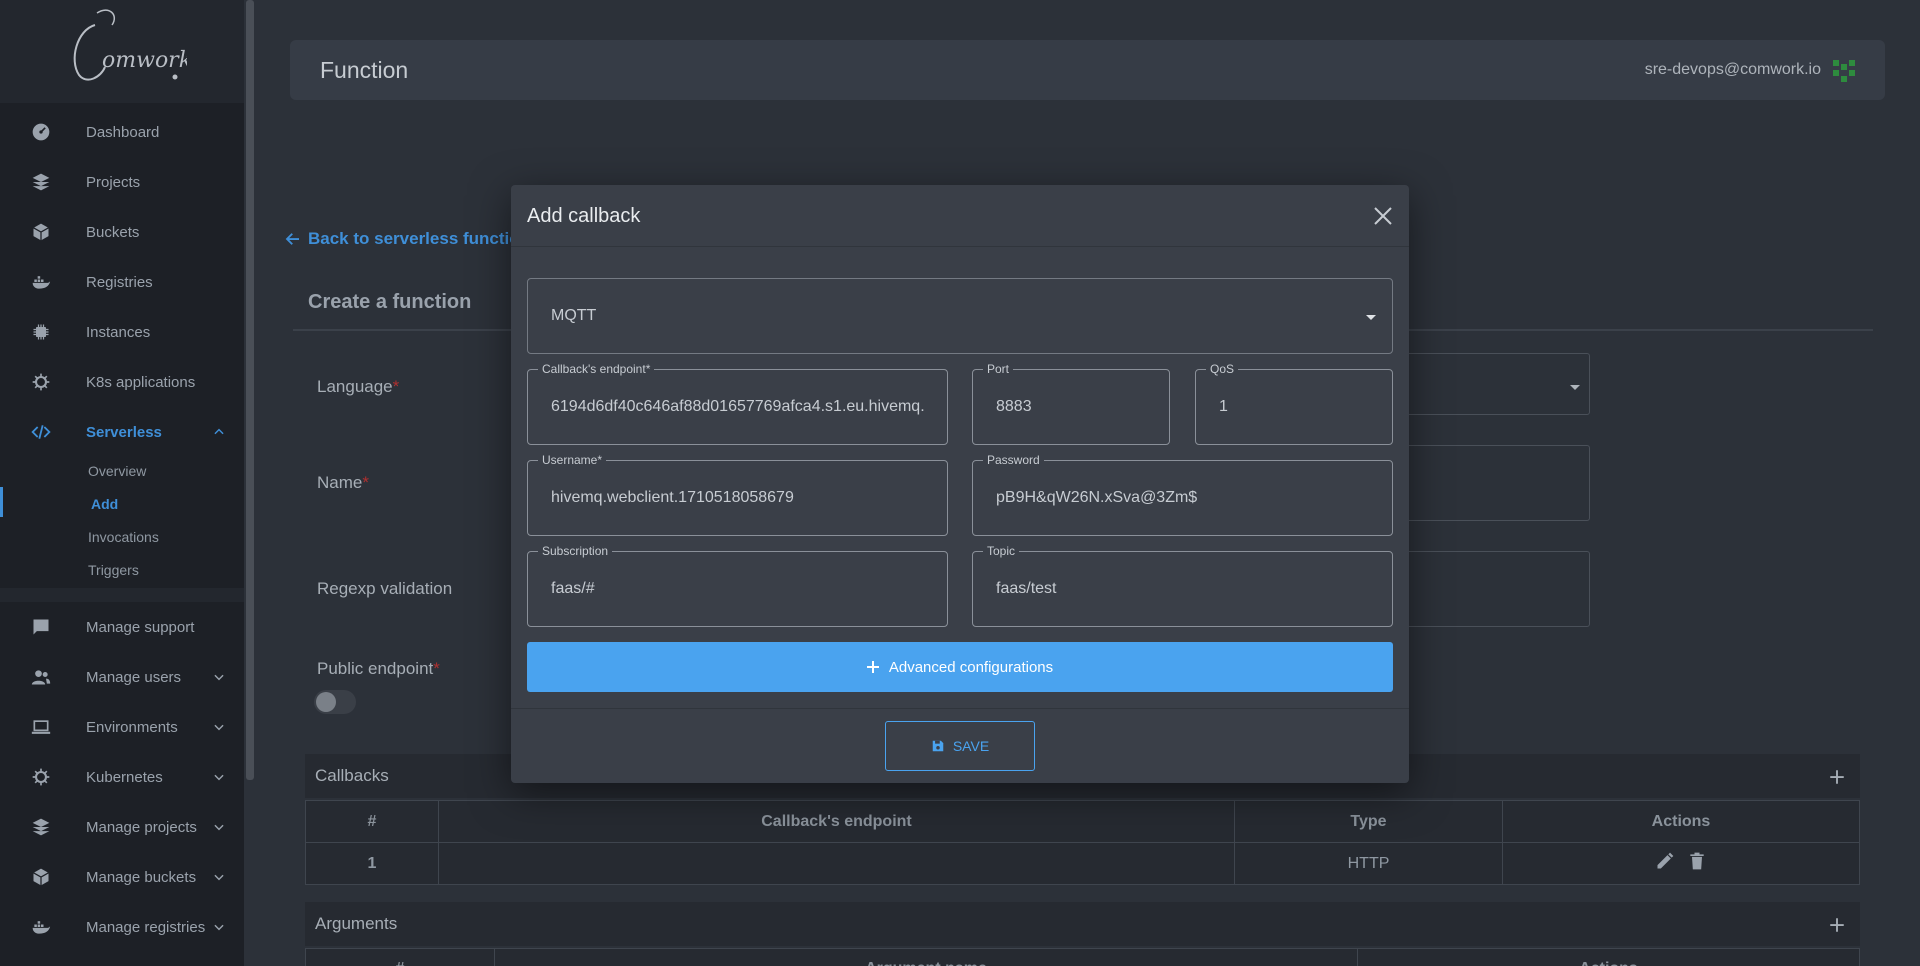  I want to click on sidebar-item-label: Instances, so click(118, 332).